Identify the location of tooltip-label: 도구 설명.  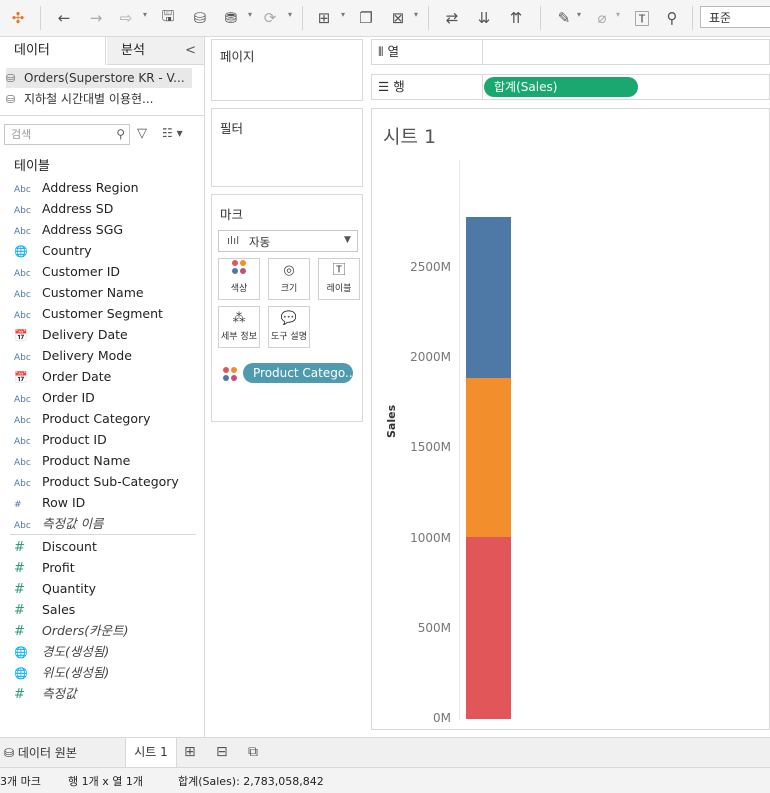
(289, 337).